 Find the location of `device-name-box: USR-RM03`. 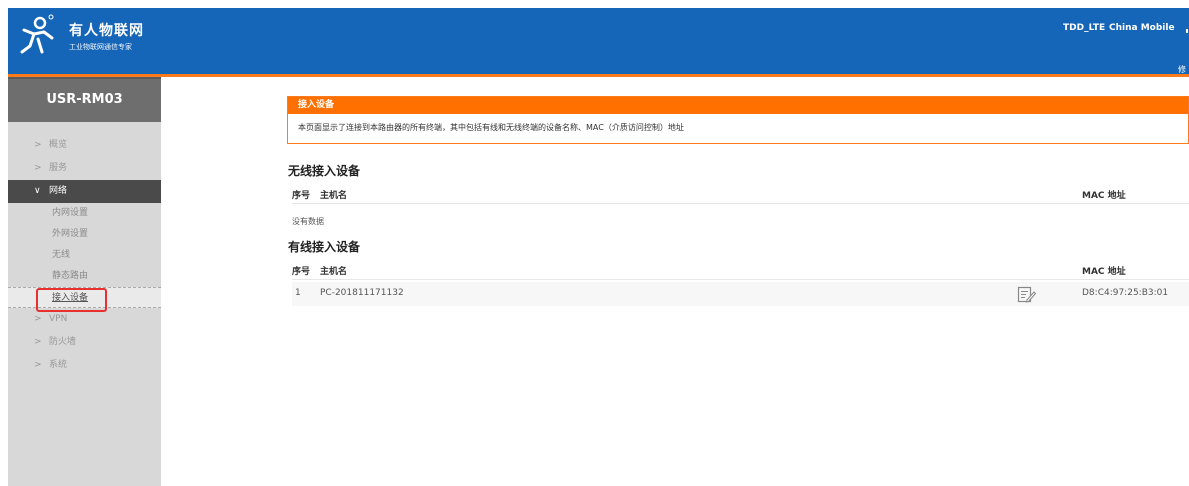

device-name-box: USR-RM03 is located at coordinates (84, 99).